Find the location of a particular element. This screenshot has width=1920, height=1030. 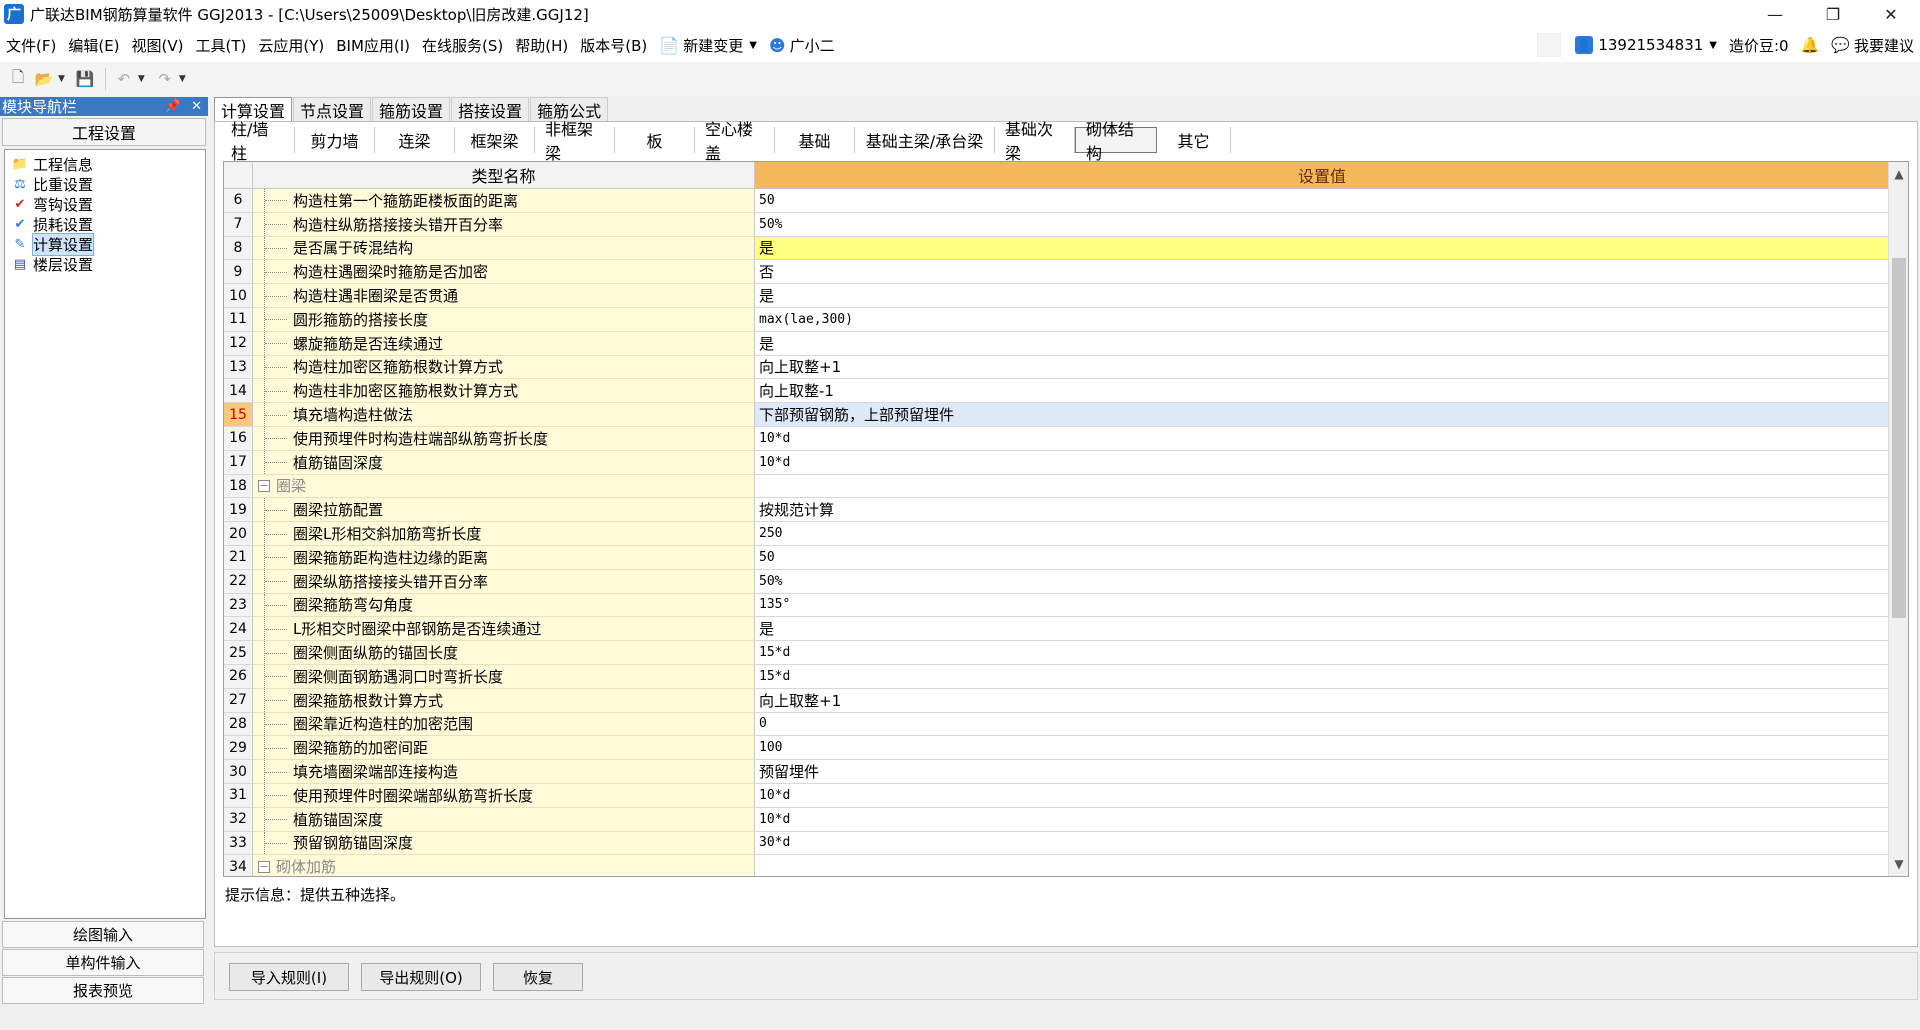

table-row: 25 圈梁侧面纵筋的锚固长度 15*d is located at coordinates (1066, 653).